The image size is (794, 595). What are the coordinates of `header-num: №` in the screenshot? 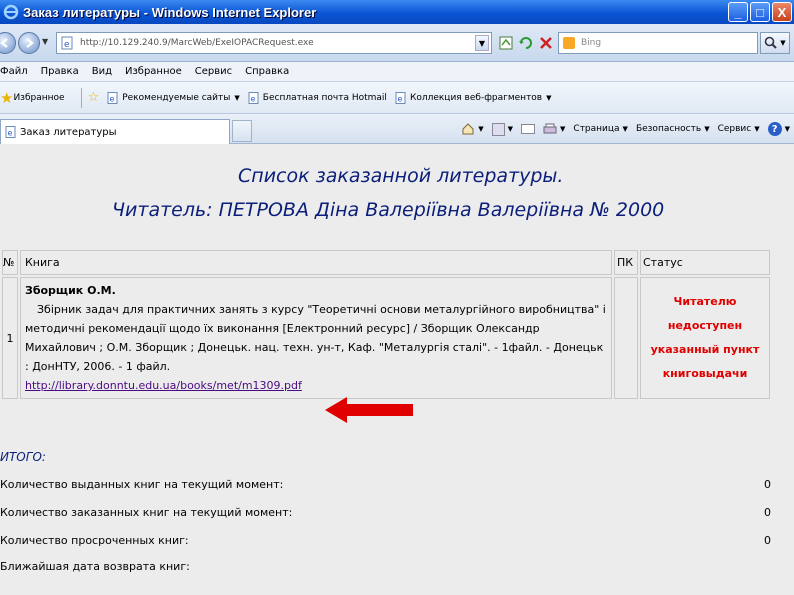 It's located at (10, 262).